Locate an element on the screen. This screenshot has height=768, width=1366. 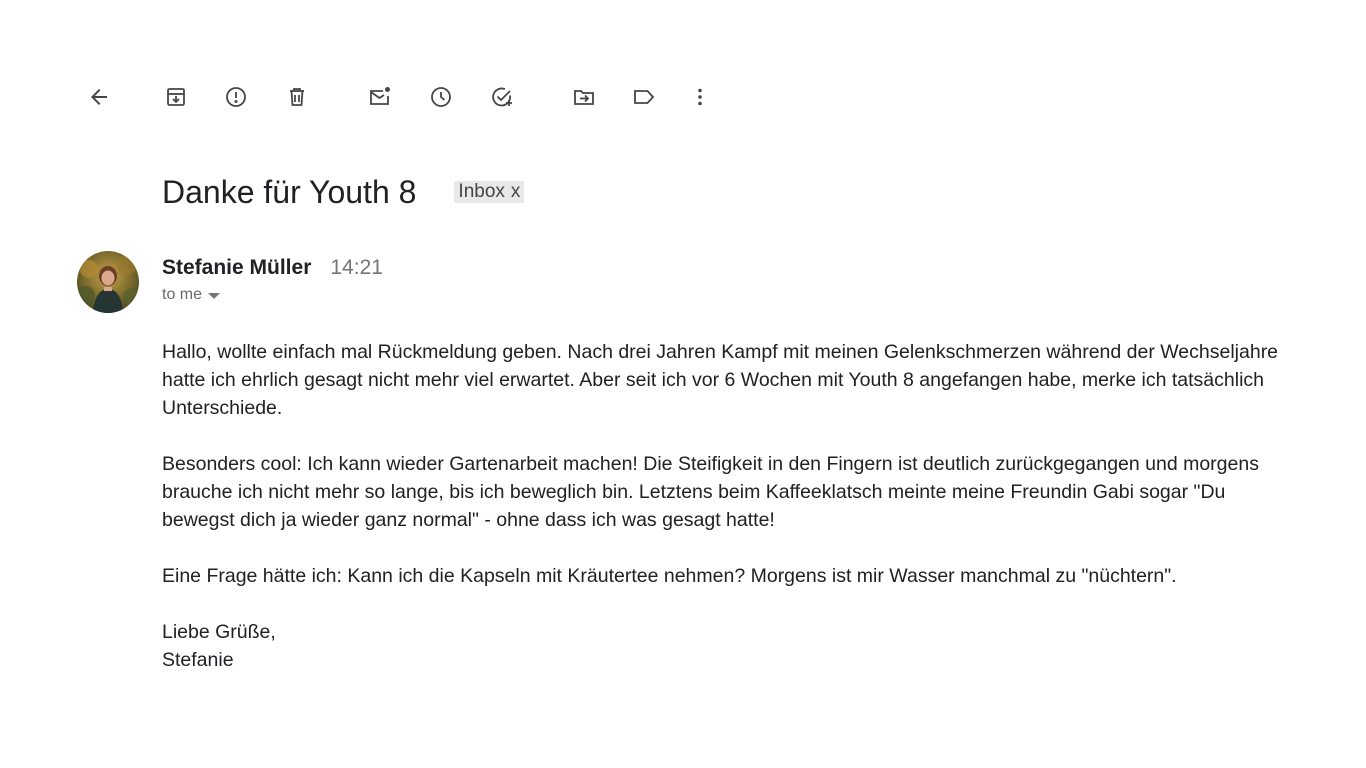
move-to-button is located at coordinates (584, 97).